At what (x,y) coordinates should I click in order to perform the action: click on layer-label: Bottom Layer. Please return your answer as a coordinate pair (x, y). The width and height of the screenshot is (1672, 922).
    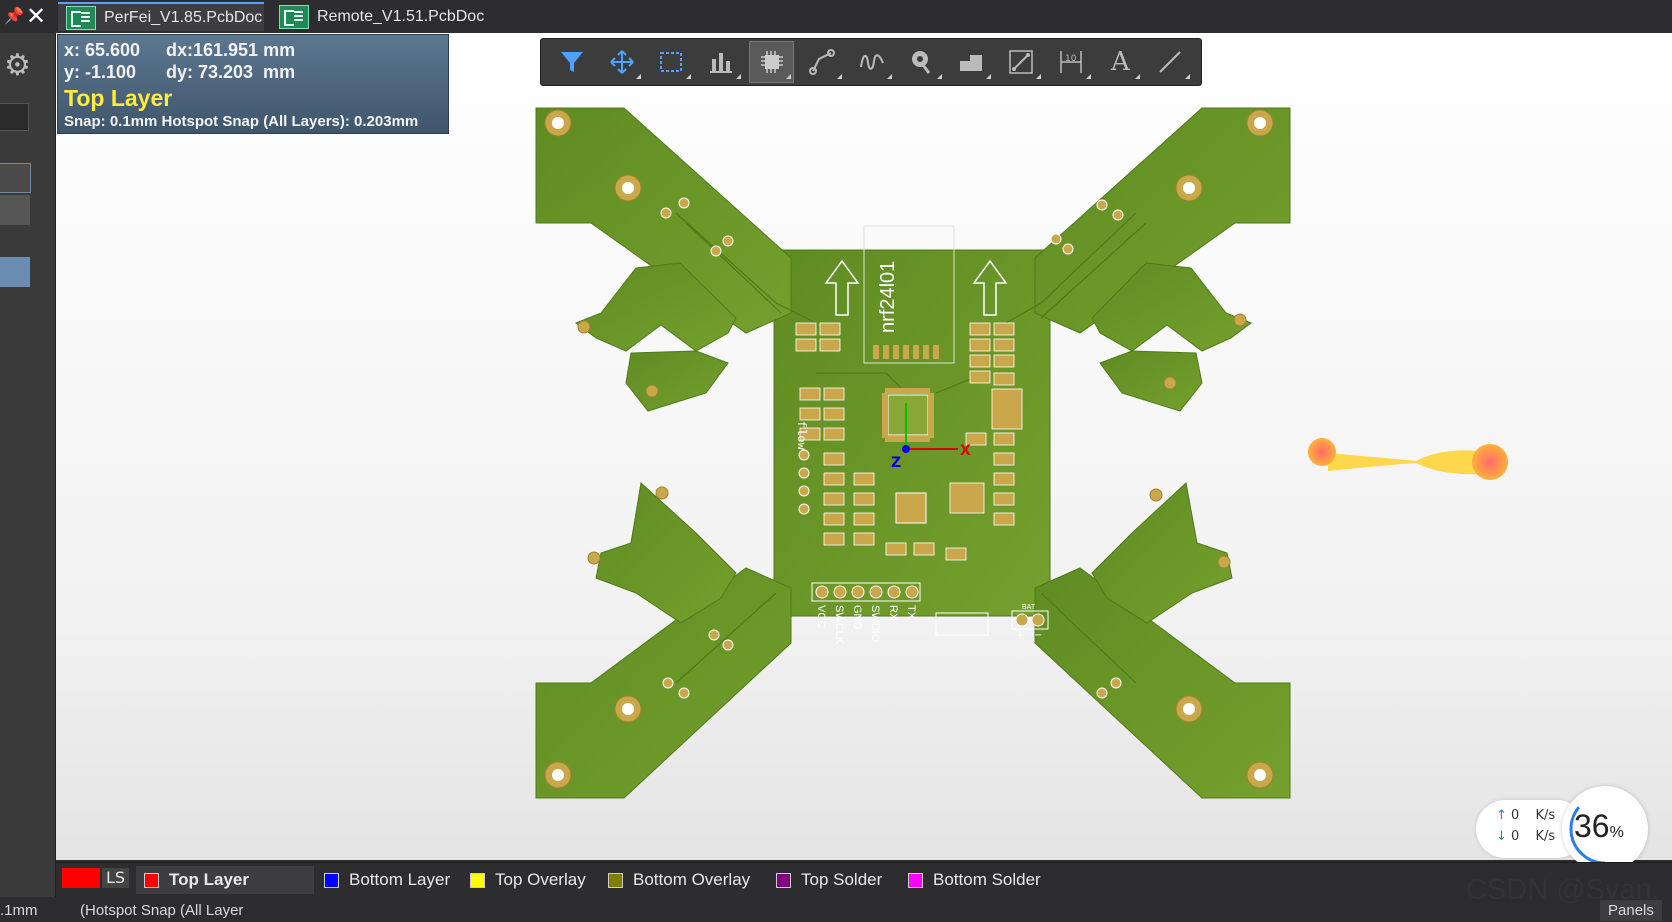
    Looking at the image, I should click on (400, 879).